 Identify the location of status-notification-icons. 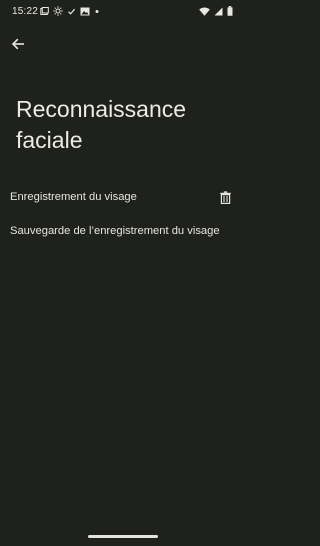
(70, 11).